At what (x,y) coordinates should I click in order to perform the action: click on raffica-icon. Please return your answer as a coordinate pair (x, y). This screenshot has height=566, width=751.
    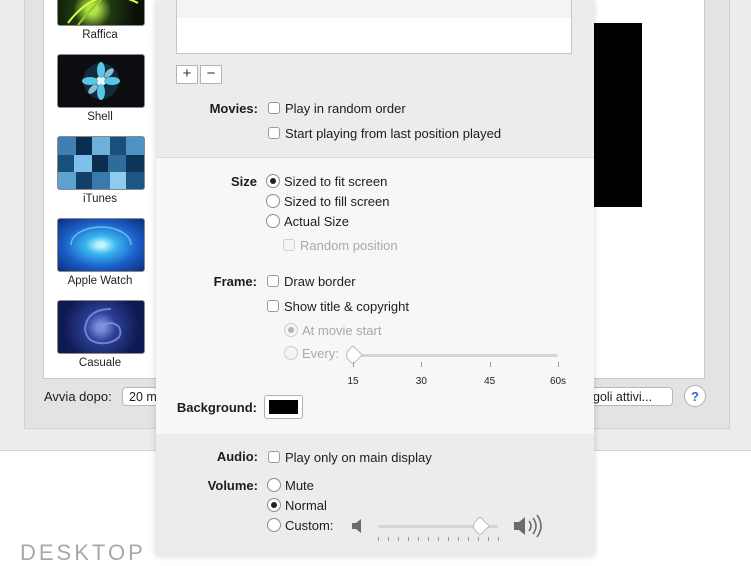
    Looking at the image, I should click on (103, 12).